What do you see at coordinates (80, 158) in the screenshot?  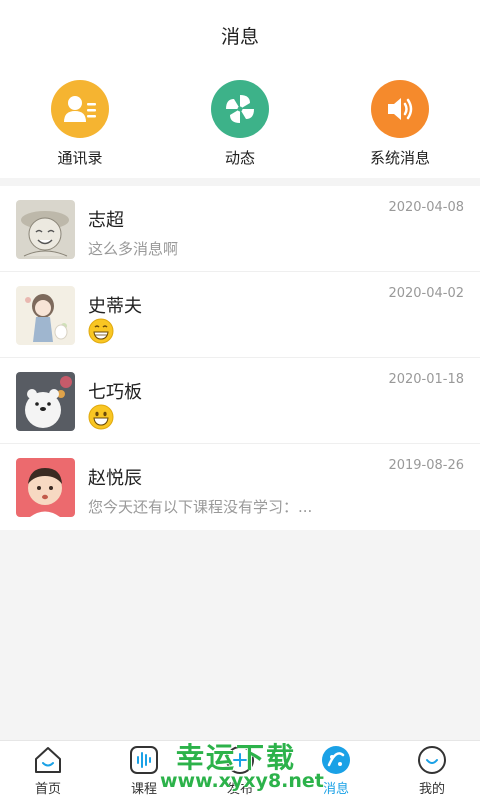 I see `contacts-label: 通讯录` at bounding box center [80, 158].